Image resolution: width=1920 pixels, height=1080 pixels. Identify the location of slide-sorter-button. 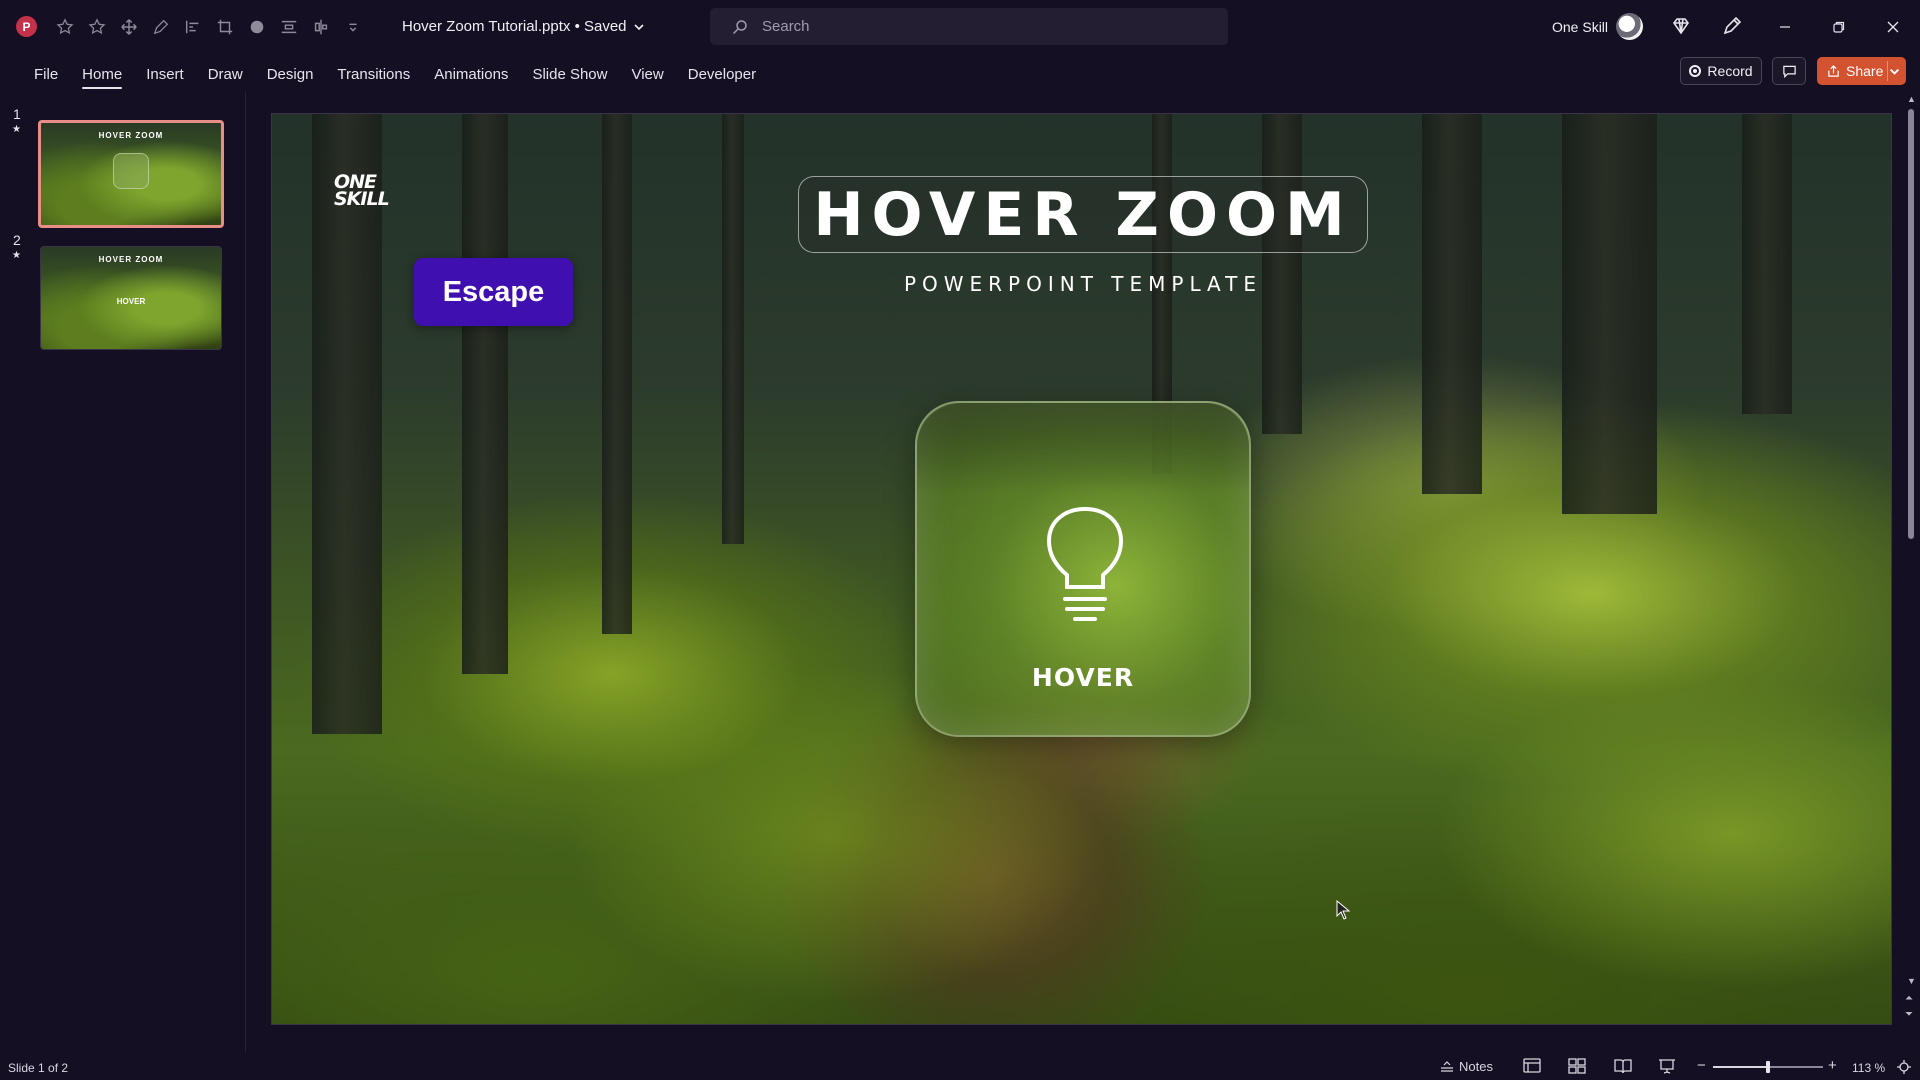
(1578, 1067).